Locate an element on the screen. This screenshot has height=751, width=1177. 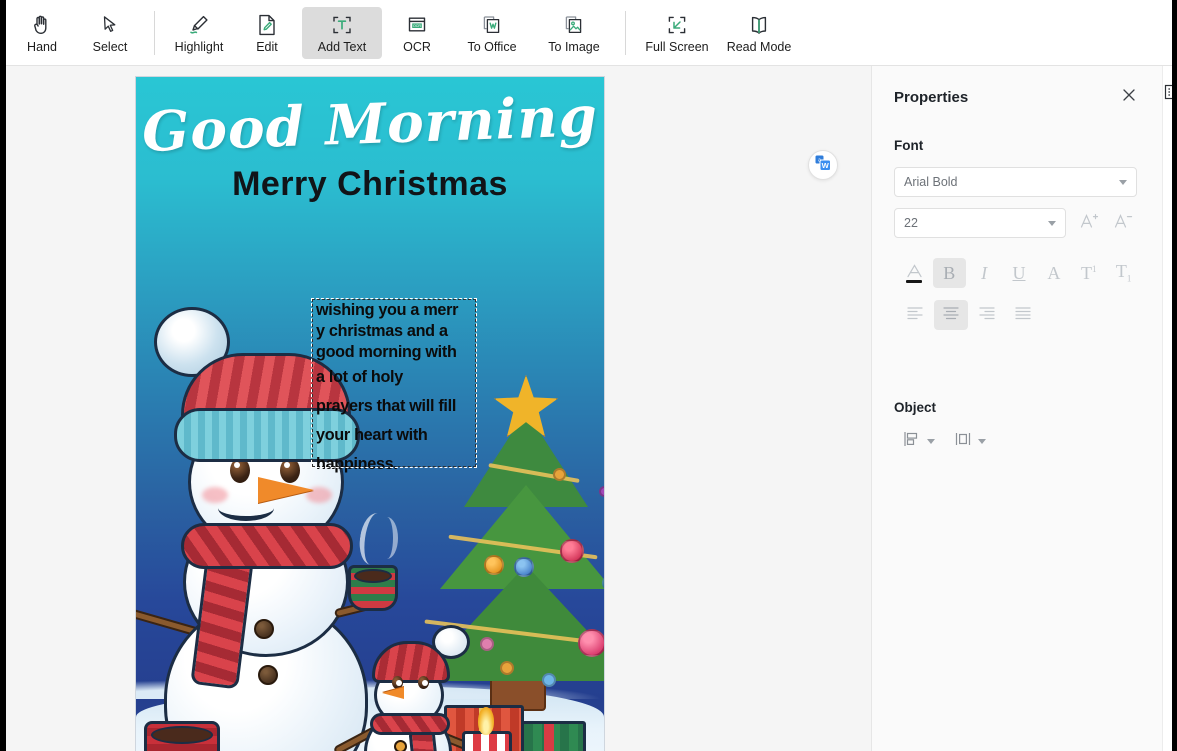
underline-button: U is located at coordinates (1019, 273).